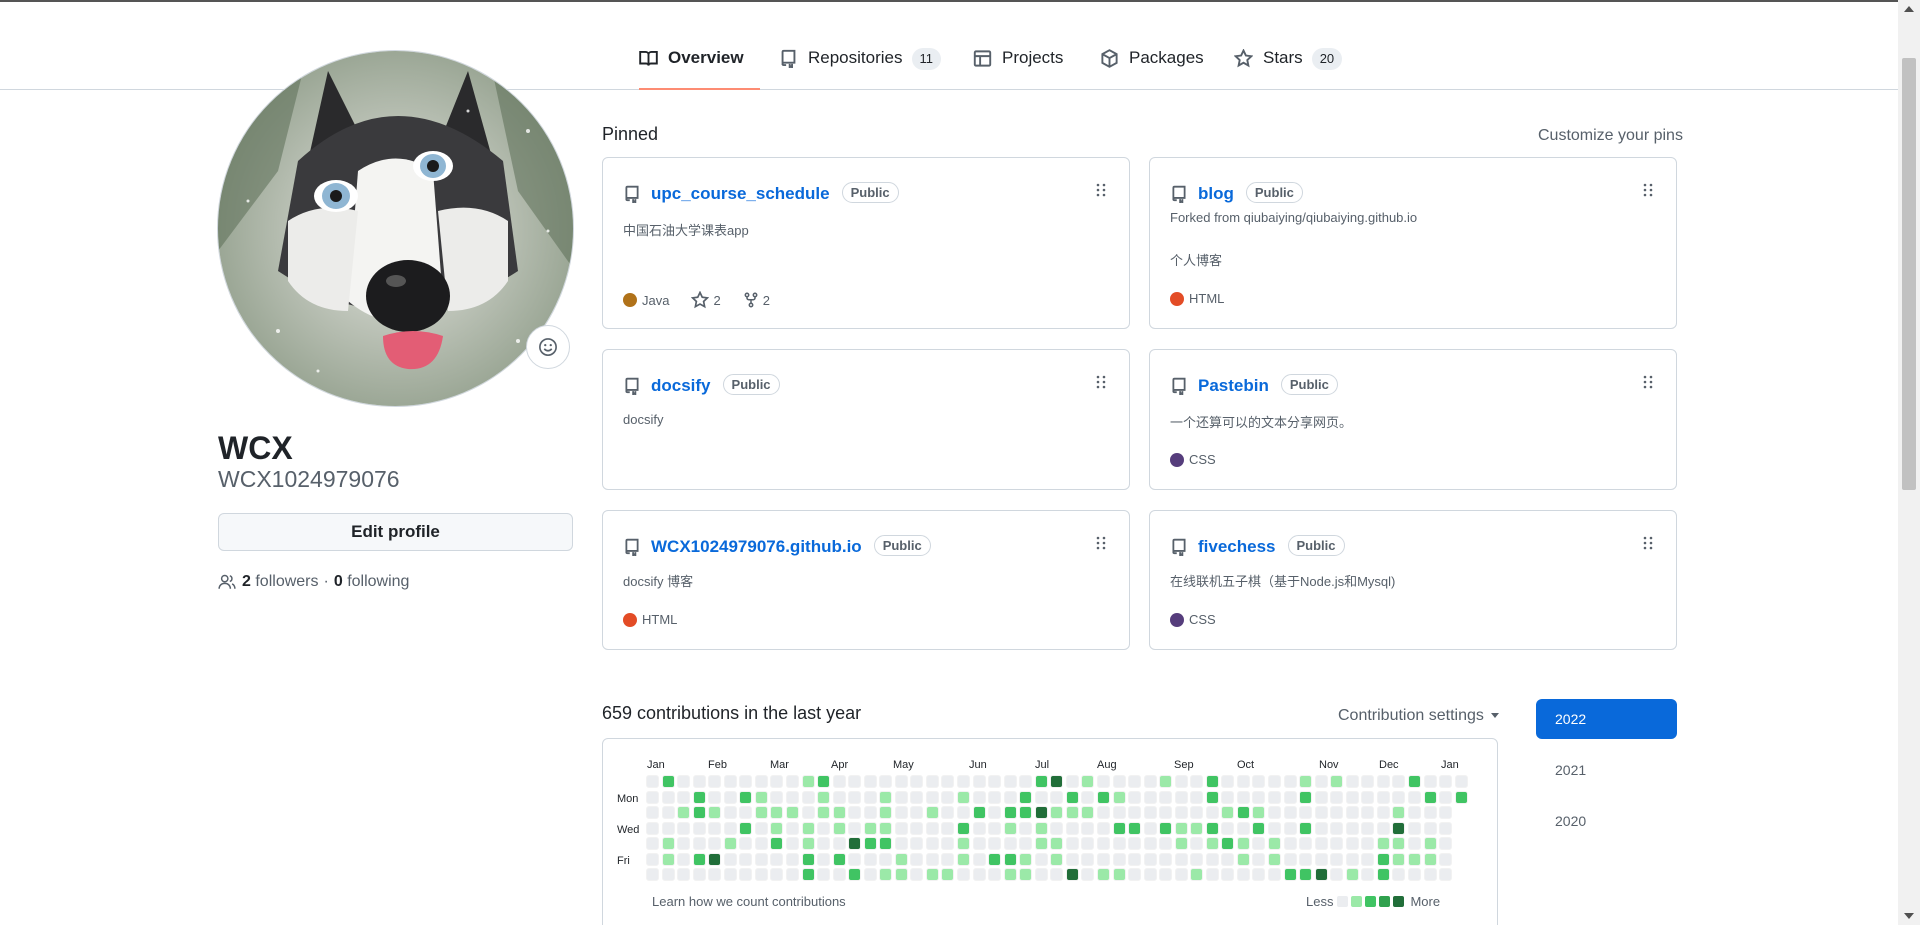 Image resolution: width=1920 pixels, height=925 pixels. What do you see at coordinates (548, 347) in the screenshot?
I see `set-status-button` at bounding box center [548, 347].